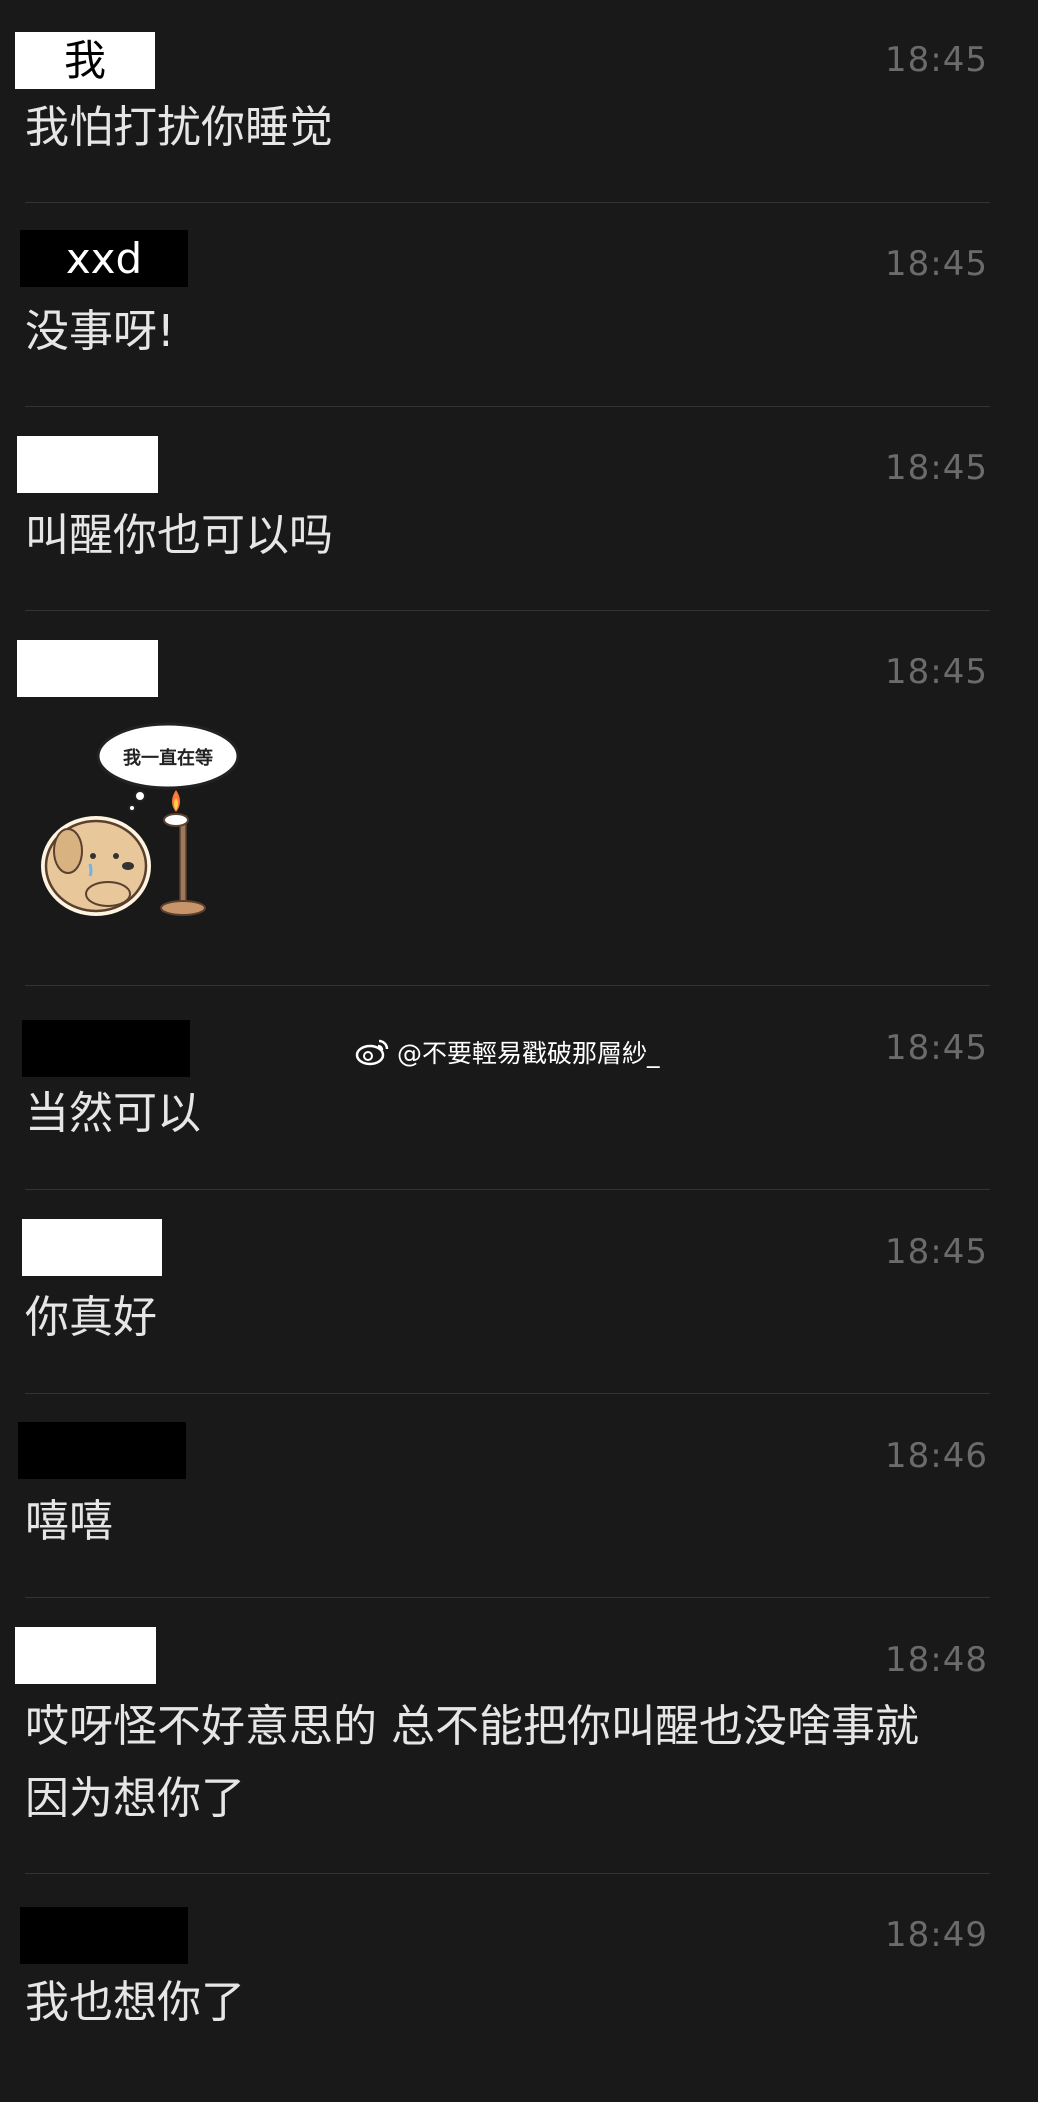 This screenshot has height=2102, width=1038. Describe the element at coordinates (936, 1660) in the screenshot. I see `message-time: 18:48` at that location.